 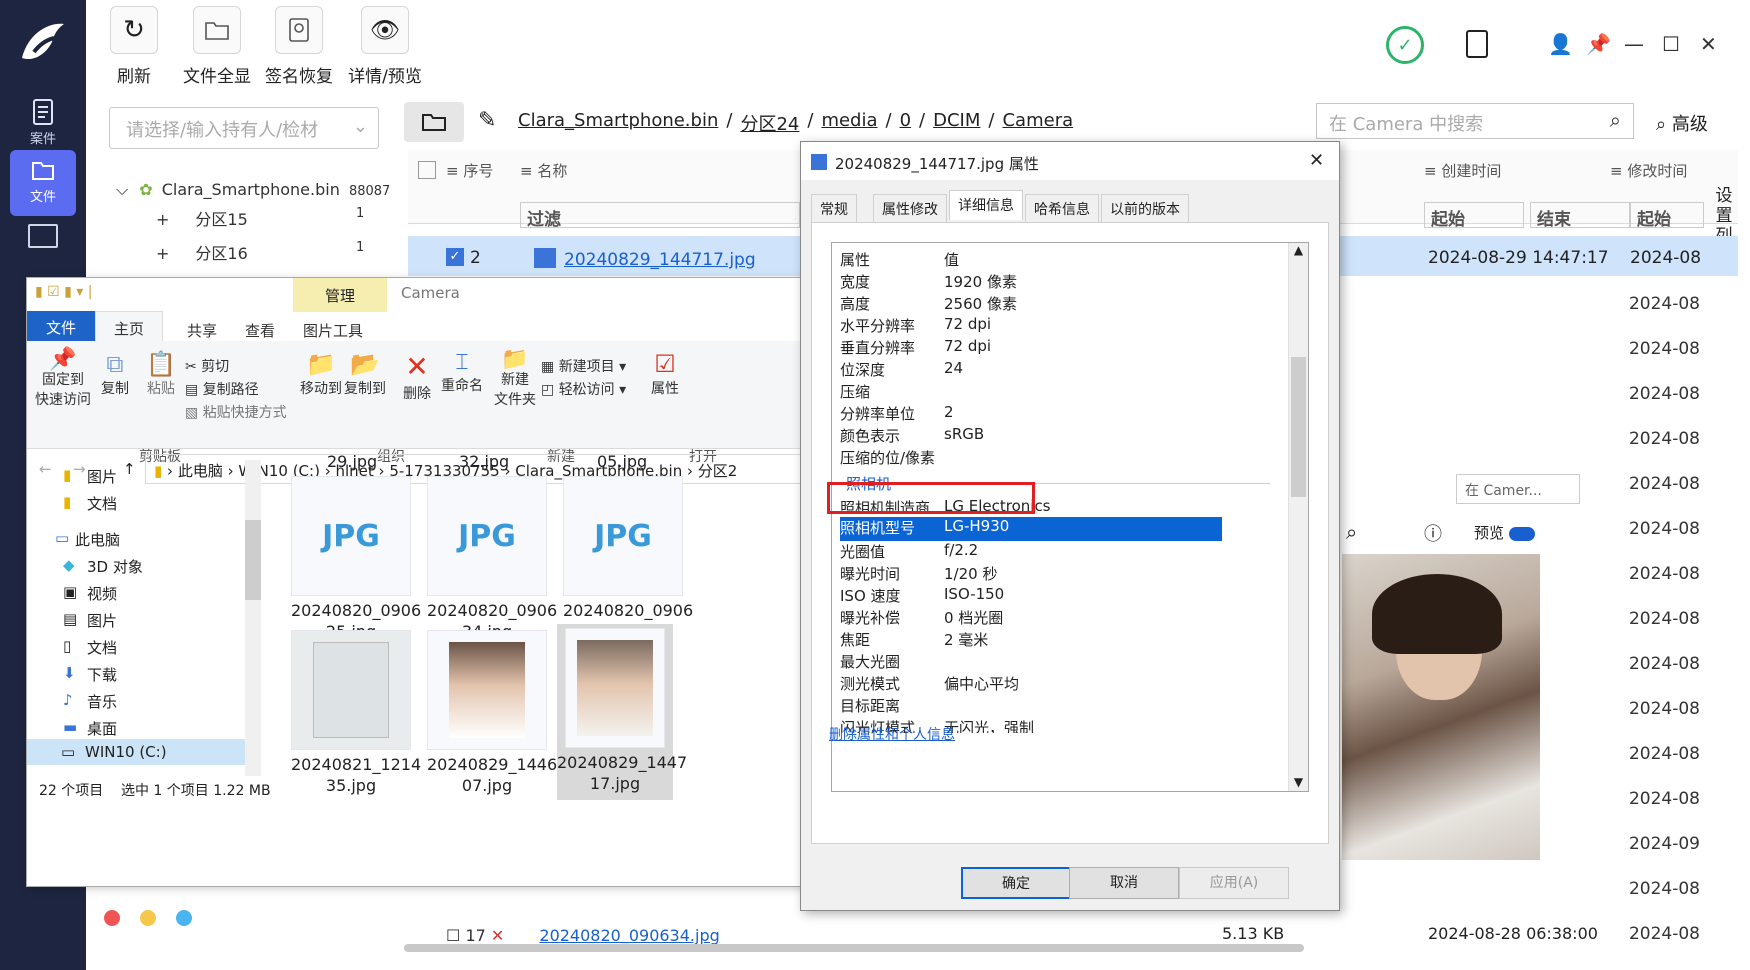 What do you see at coordinates (90, 503) in the screenshot?
I see `nav-documents: ▮ 文档` at bounding box center [90, 503].